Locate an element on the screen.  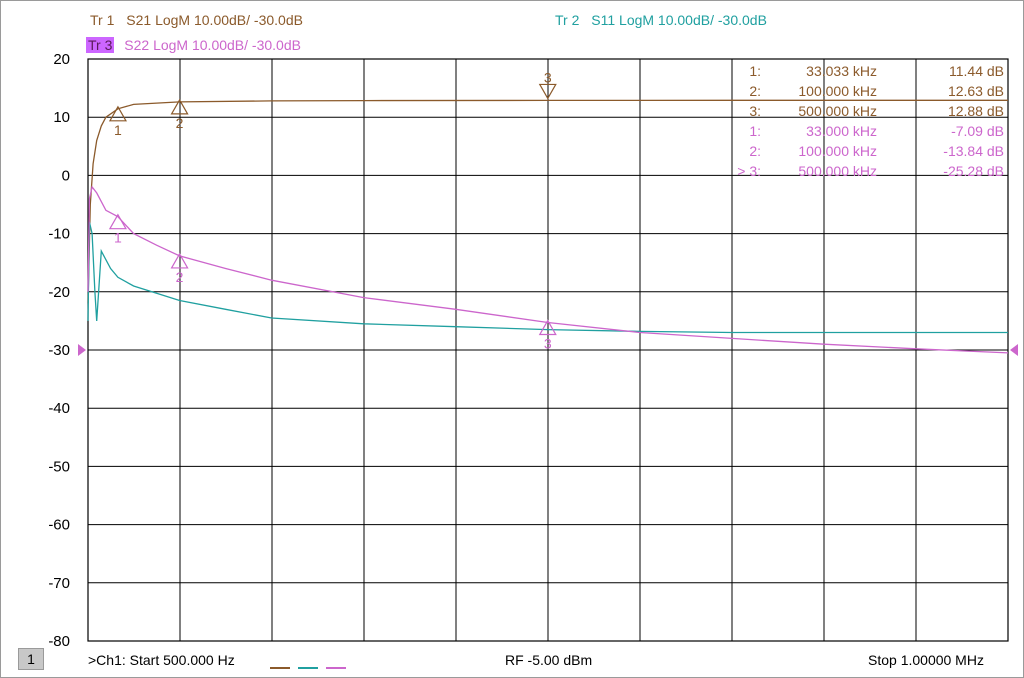
trace-color-legend is located at coordinates (312, 668).